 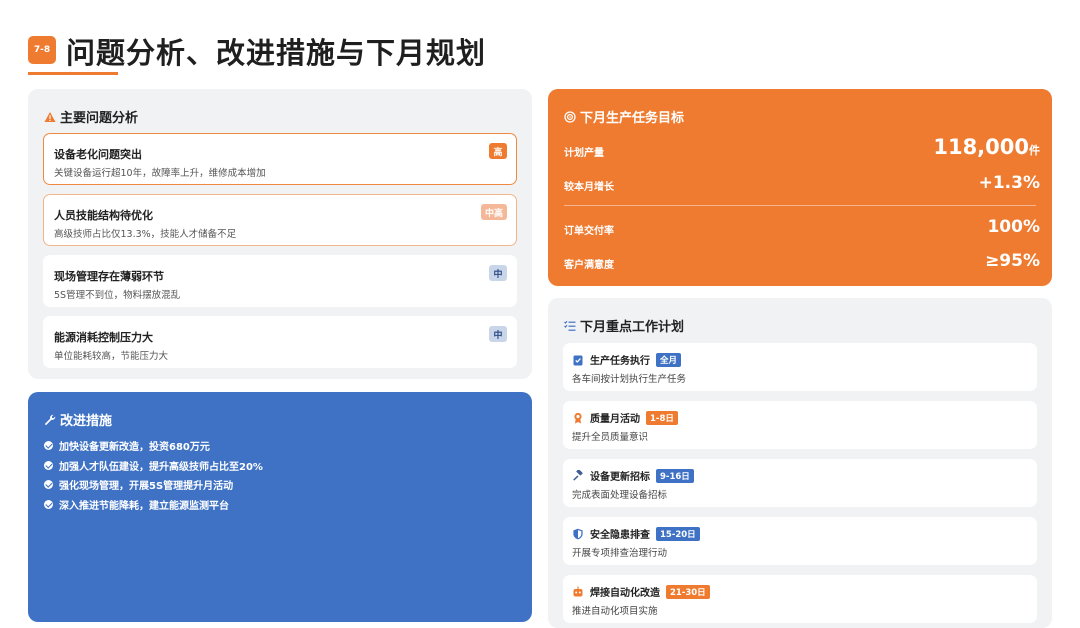 What do you see at coordinates (578, 360) in the screenshot?
I see `clipboard-check-icon` at bounding box center [578, 360].